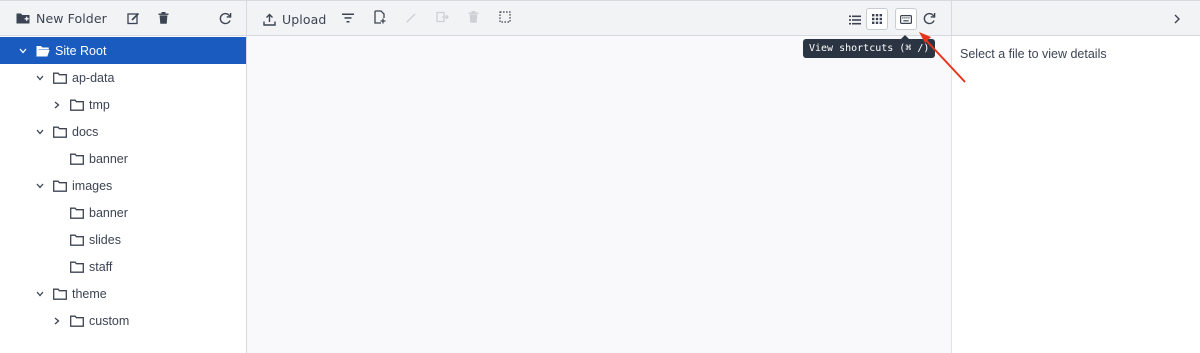 The width and height of the screenshot is (1200, 353). I want to click on filter-icon, so click(348, 18).